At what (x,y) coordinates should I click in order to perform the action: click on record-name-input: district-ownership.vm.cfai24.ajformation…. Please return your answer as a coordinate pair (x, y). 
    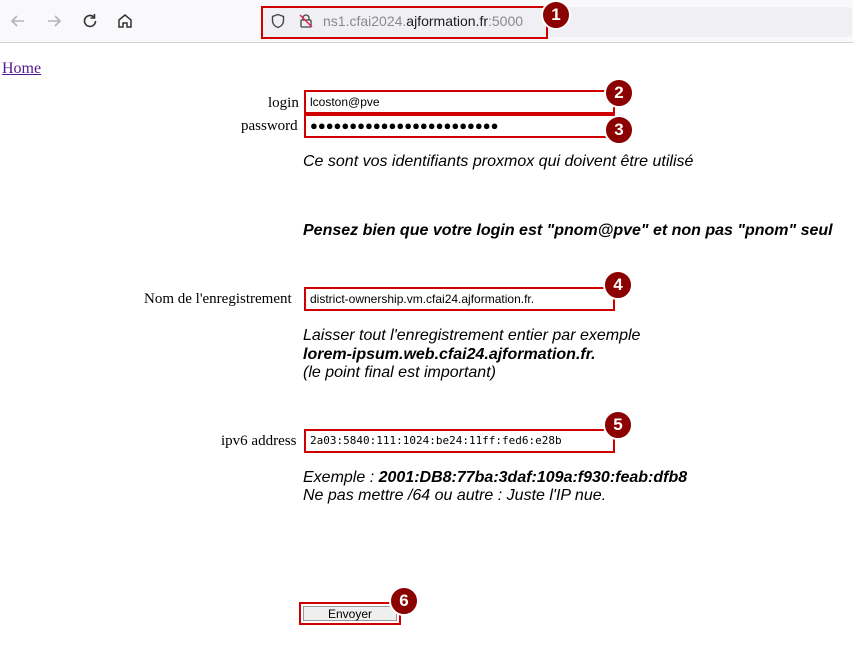
    Looking at the image, I should click on (459, 299).